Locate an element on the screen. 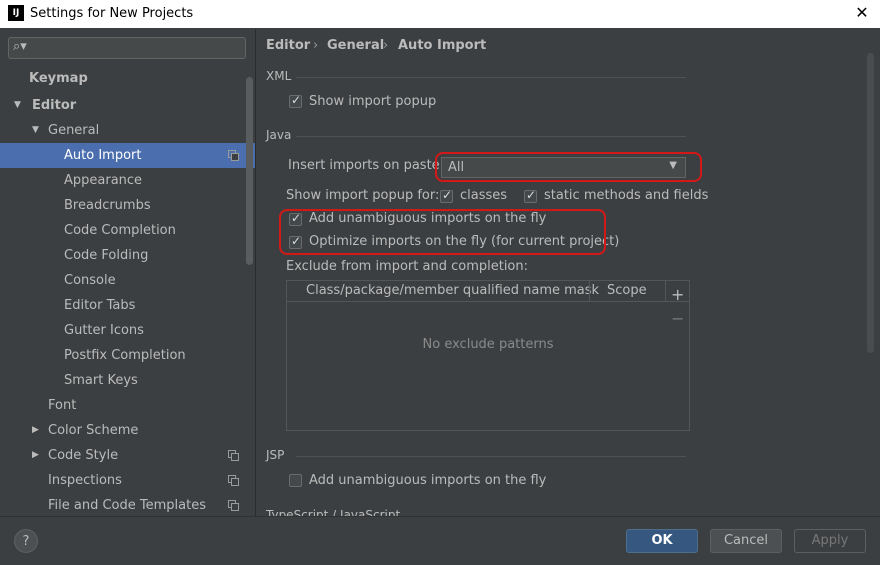 This screenshot has height=565, width=880. column-header-mask: Class/package/member qualified name mask is located at coordinates (452, 290).